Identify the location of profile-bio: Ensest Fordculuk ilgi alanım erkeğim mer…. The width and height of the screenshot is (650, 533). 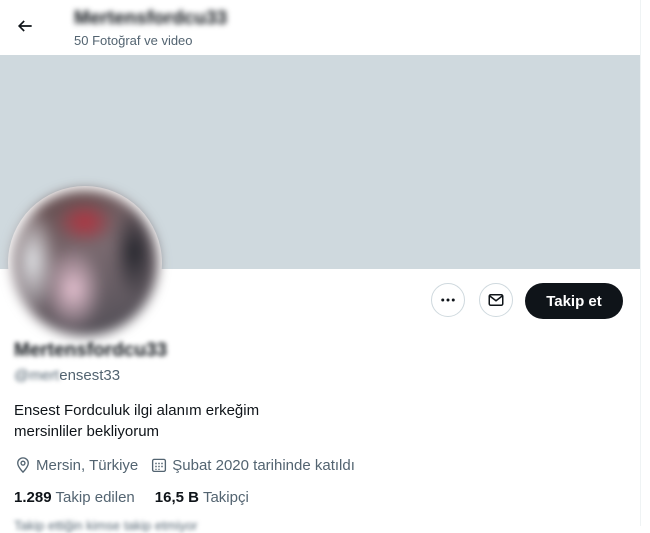
(136, 421).